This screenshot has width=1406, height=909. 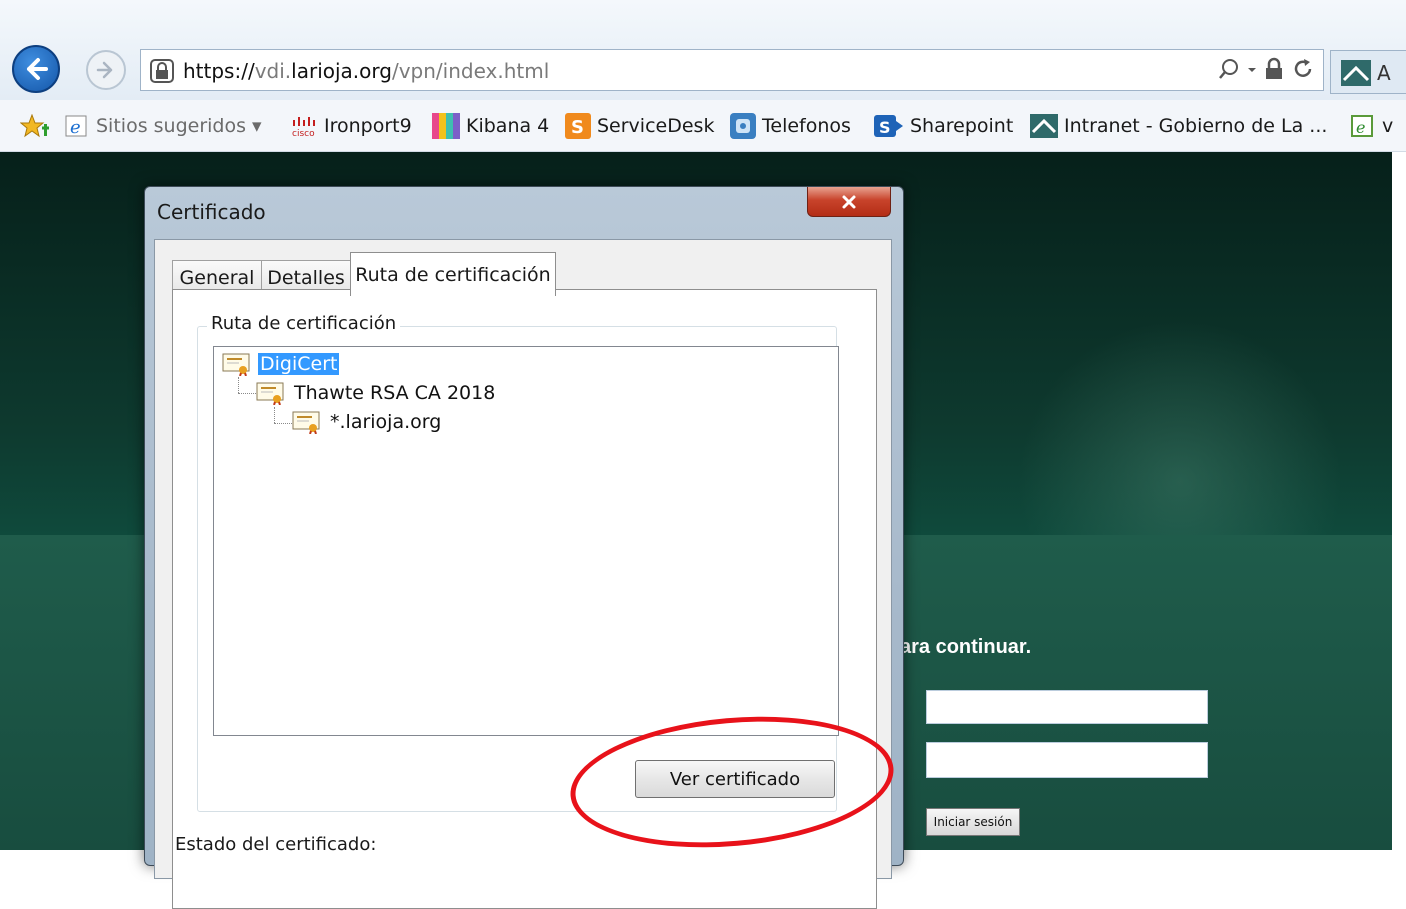 I want to click on url-text: https://vdi.larioja.org/vpn/index.html, so click(x=366, y=71).